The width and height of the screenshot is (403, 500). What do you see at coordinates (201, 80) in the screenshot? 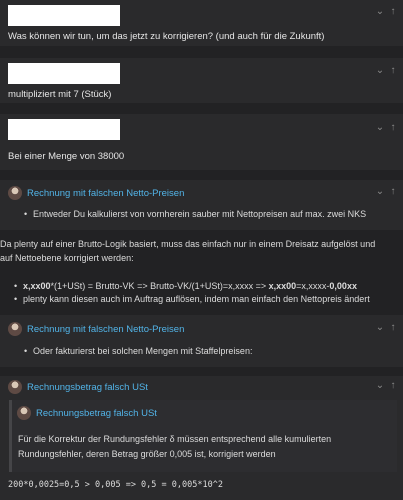
I see `quote-block-2: multipliziert mit 7 (Stück) ⌄ ↑` at bounding box center [201, 80].